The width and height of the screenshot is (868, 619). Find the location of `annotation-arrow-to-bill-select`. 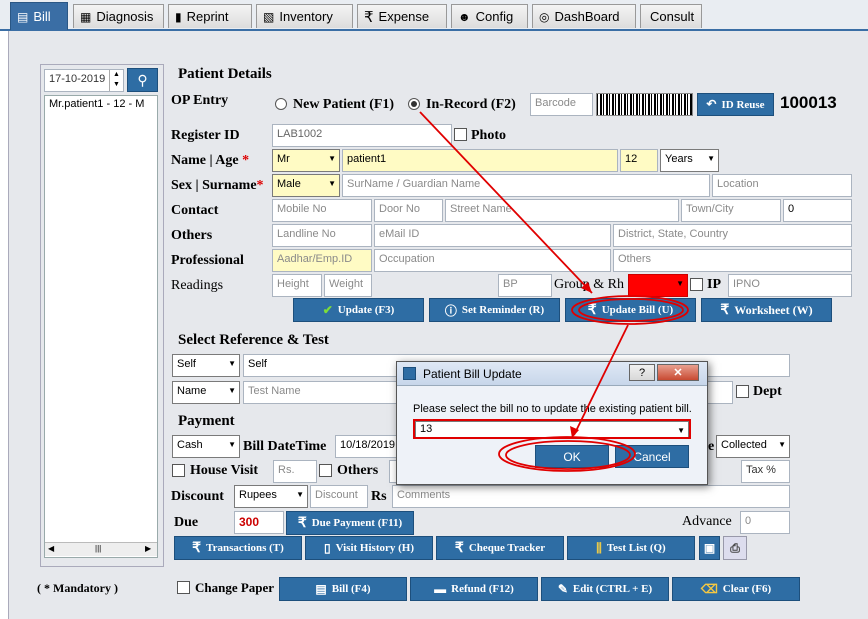

annotation-arrow-to-bill-select is located at coordinates (601, 380).